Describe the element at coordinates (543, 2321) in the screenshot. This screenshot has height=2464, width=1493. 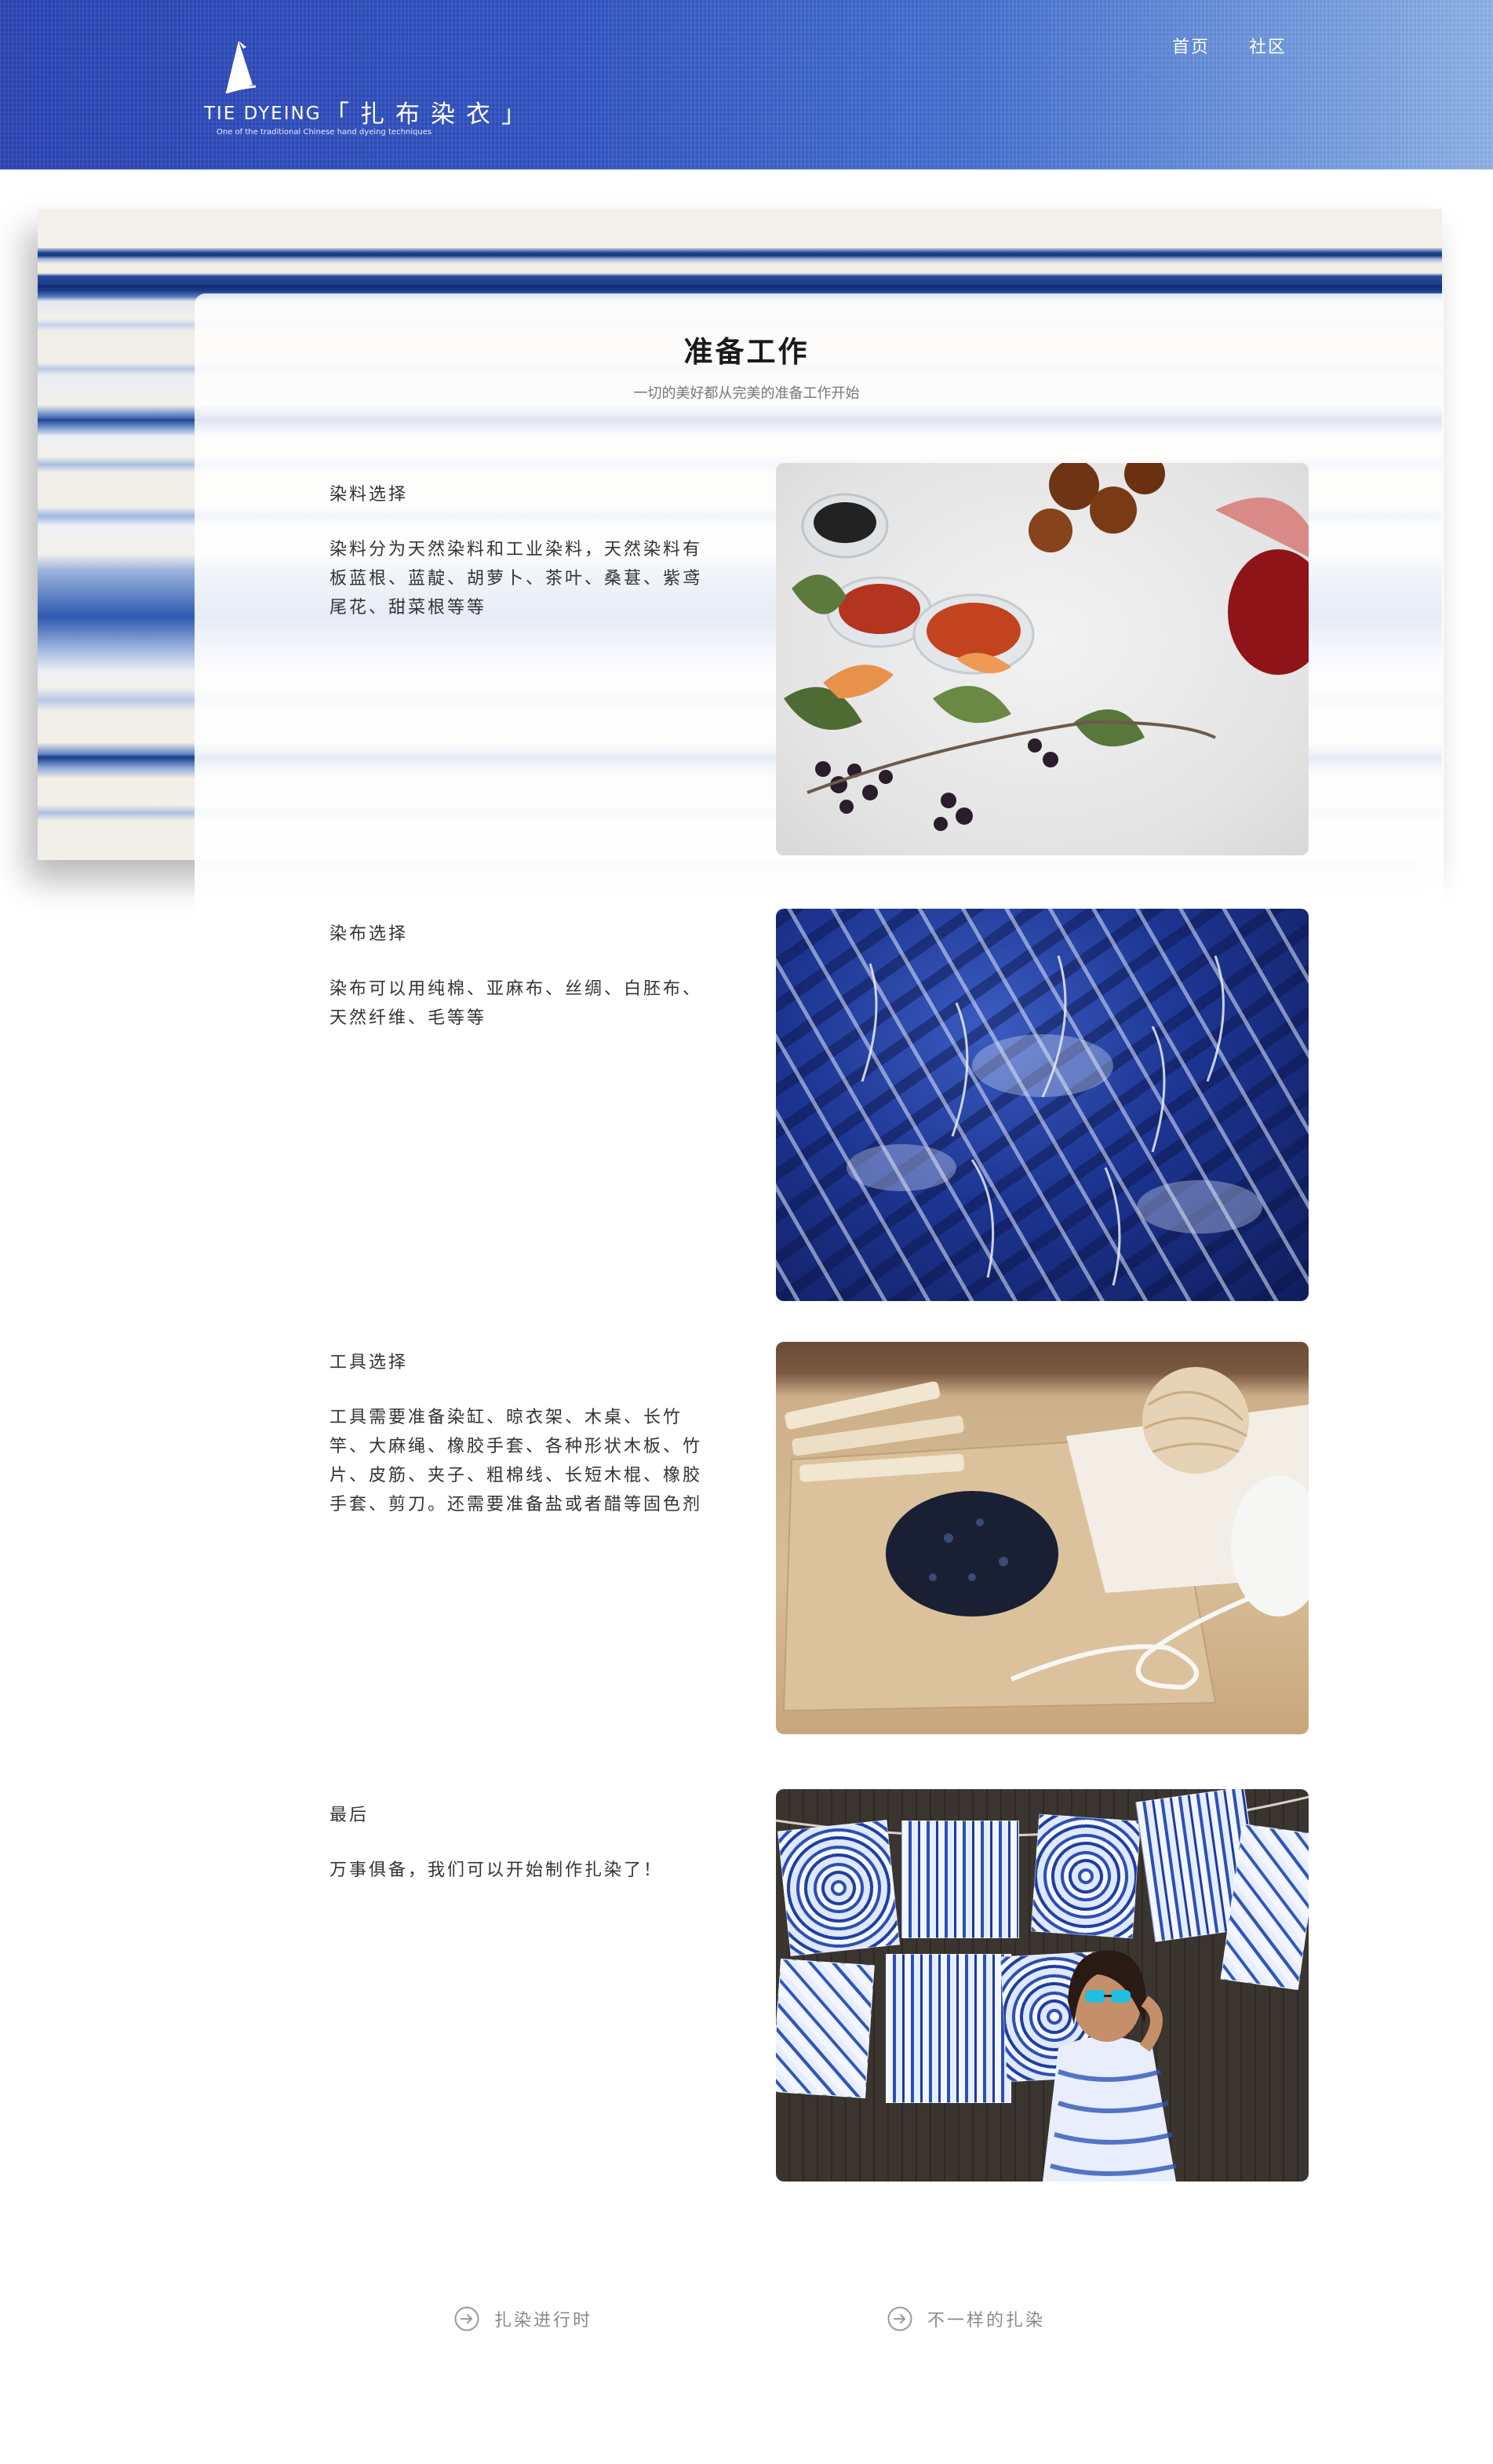
I see `footer-link-label: 扎染进行时` at that location.